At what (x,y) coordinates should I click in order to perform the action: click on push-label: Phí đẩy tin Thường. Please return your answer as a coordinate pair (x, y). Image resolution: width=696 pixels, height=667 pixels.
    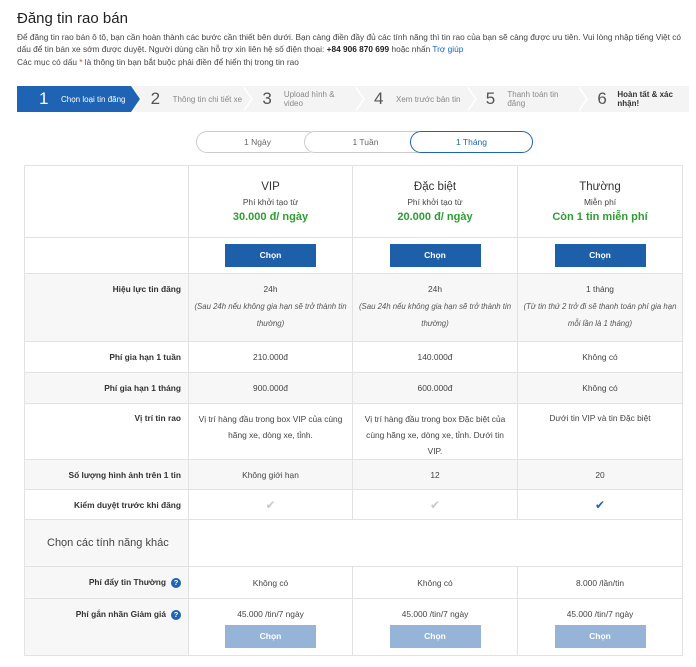
    Looking at the image, I should click on (127, 582).